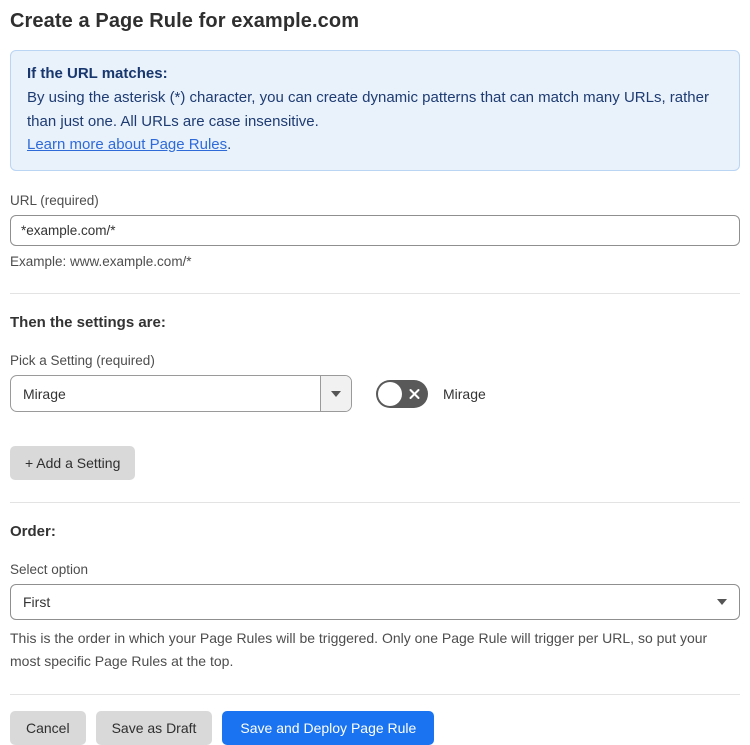  What do you see at coordinates (375, 230) in the screenshot?
I see `url-input` at bounding box center [375, 230].